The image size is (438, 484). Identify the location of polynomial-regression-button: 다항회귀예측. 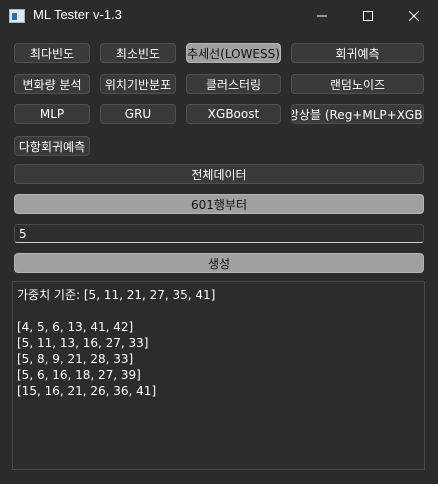
(52, 146).